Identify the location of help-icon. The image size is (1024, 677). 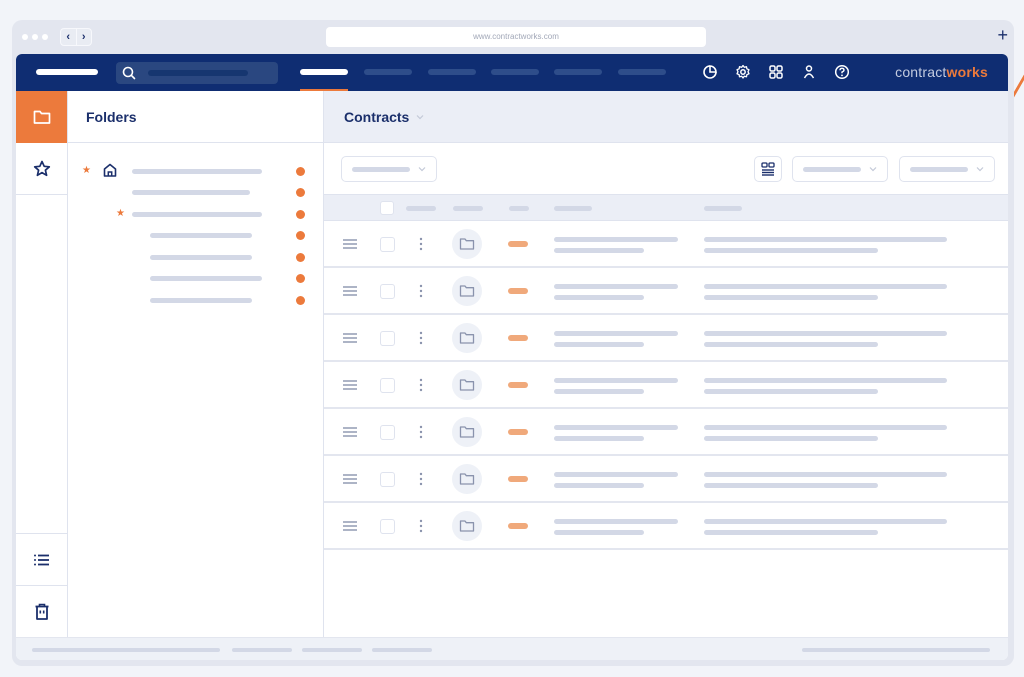
(842, 72).